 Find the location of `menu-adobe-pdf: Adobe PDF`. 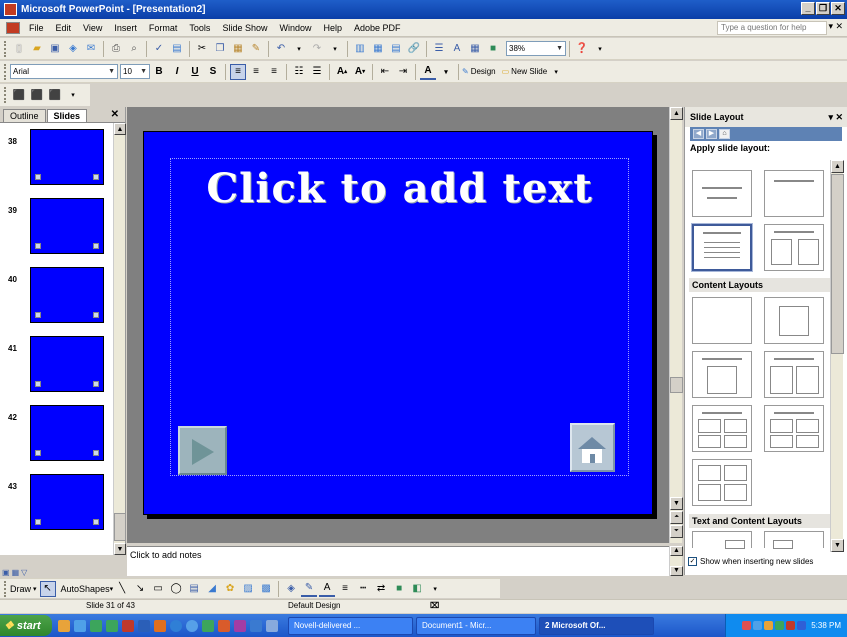

menu-adobe-pdf: Adobe PDF is located at coordinates (377, 28).